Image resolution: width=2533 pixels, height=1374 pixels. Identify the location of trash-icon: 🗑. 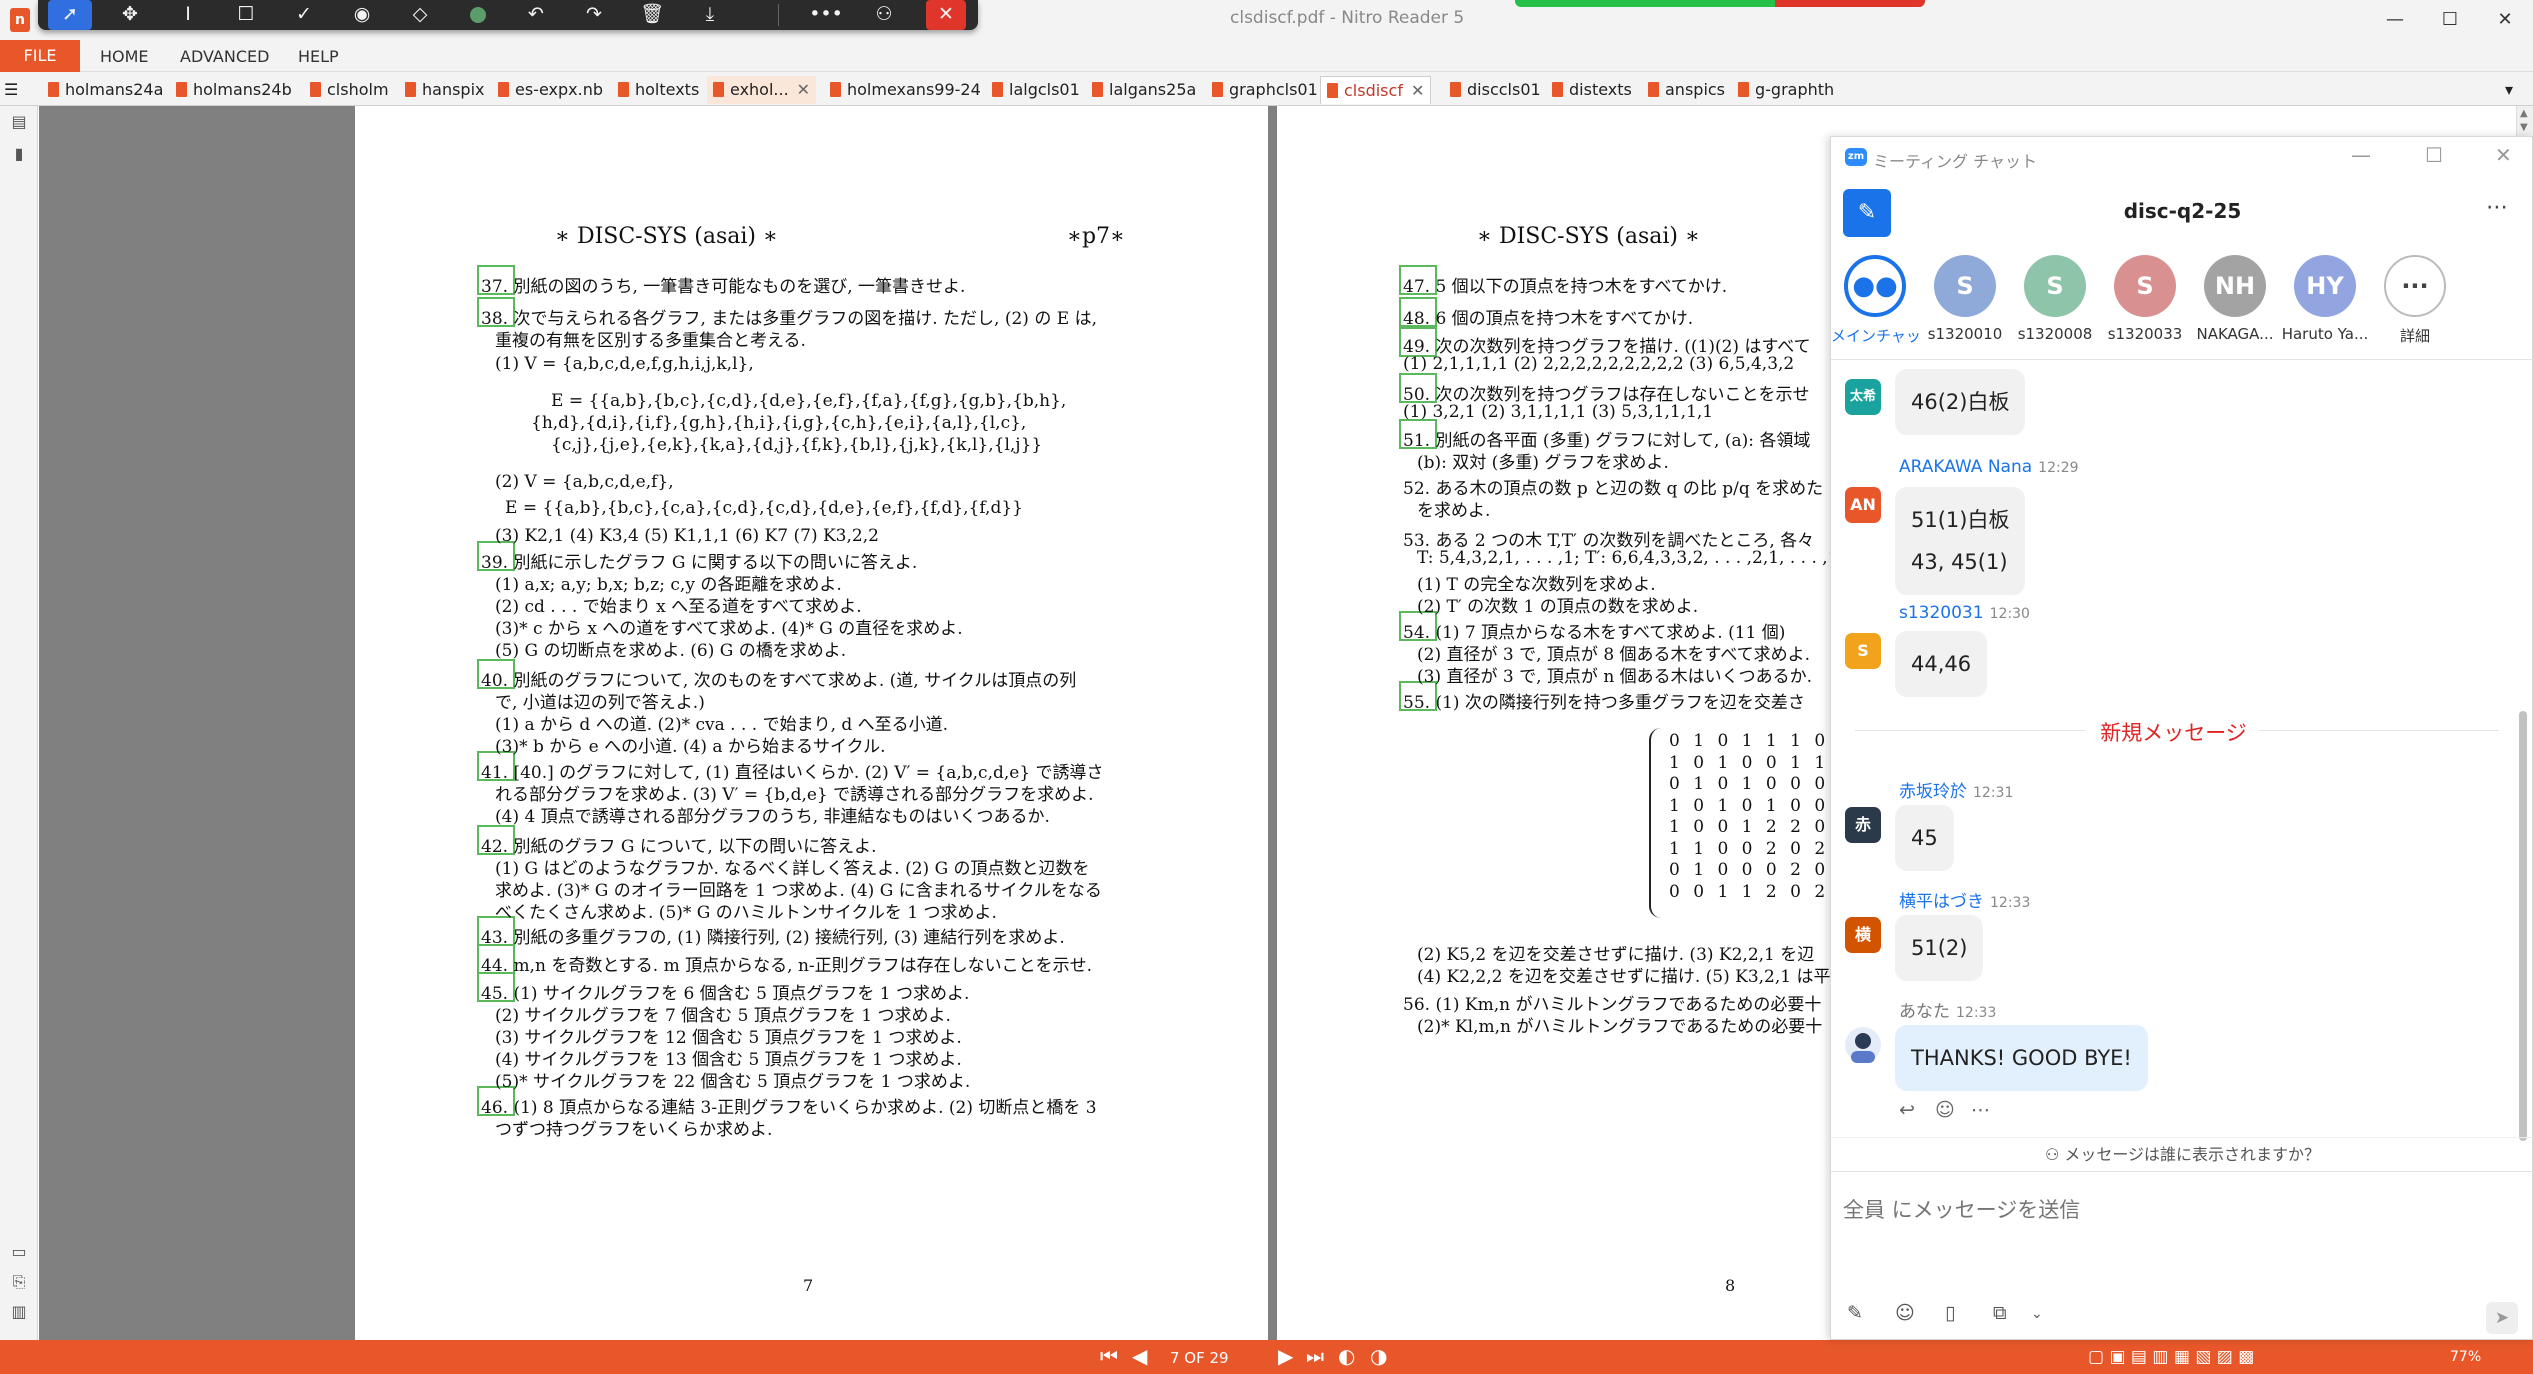
(652, 15).